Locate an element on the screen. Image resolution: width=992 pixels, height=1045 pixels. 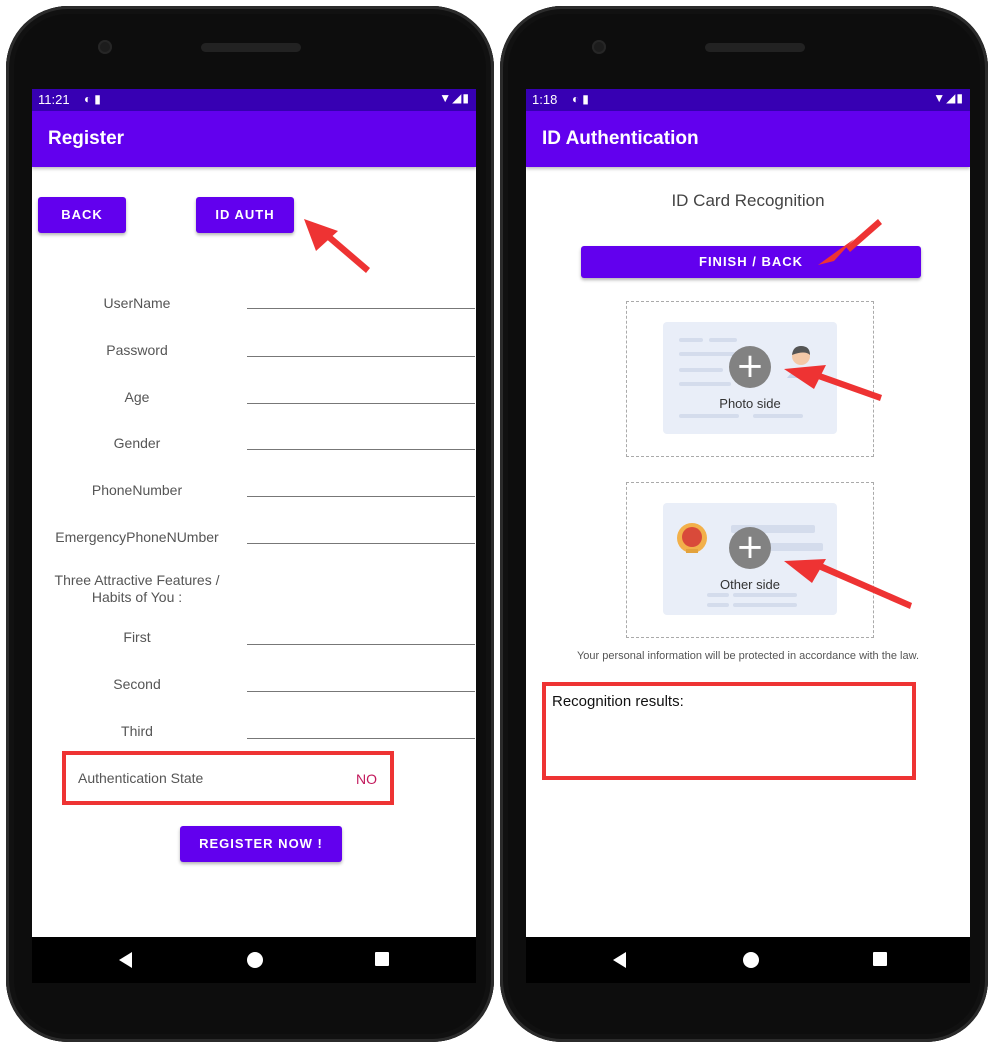
phone-number-label: PhoneNumber is located at coordinates (137, 490).